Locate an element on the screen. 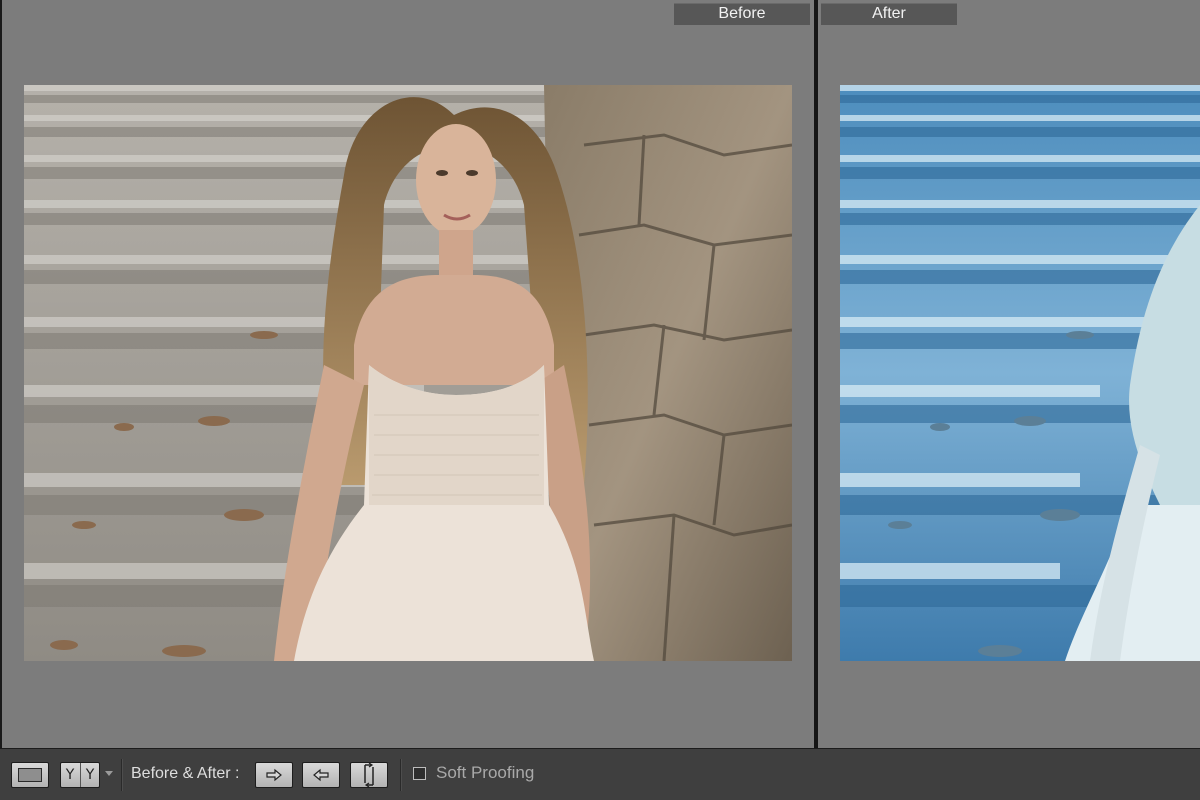  before-label: Before is located at coordinates (742, 14).